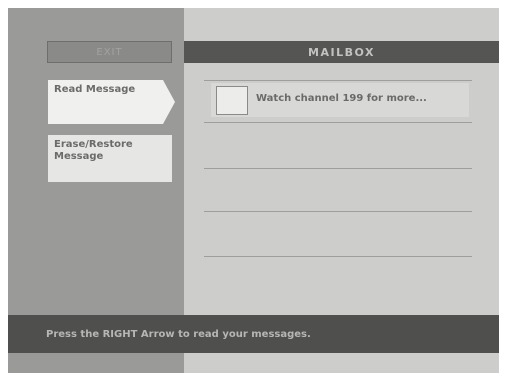 This screenshot has height=381, width=505. I want to click on menu-item-erase-restore-message: Erase/Restore Message, so click(110, 158).